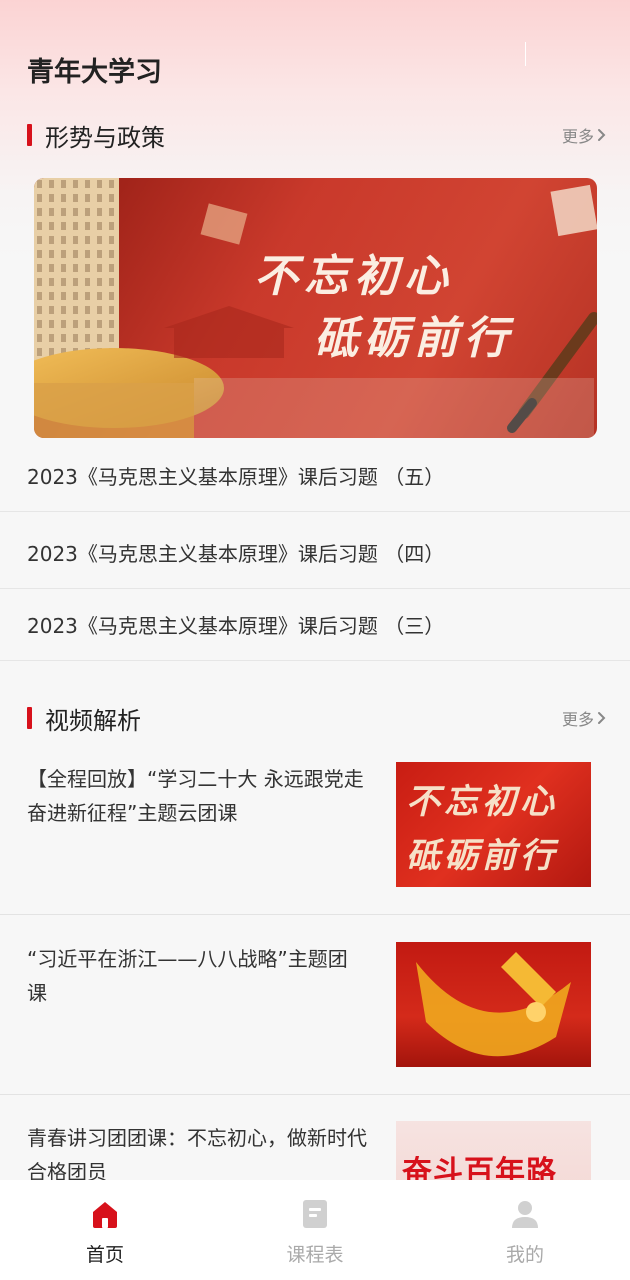  I want to click on home-icon, so click(105, 1215).